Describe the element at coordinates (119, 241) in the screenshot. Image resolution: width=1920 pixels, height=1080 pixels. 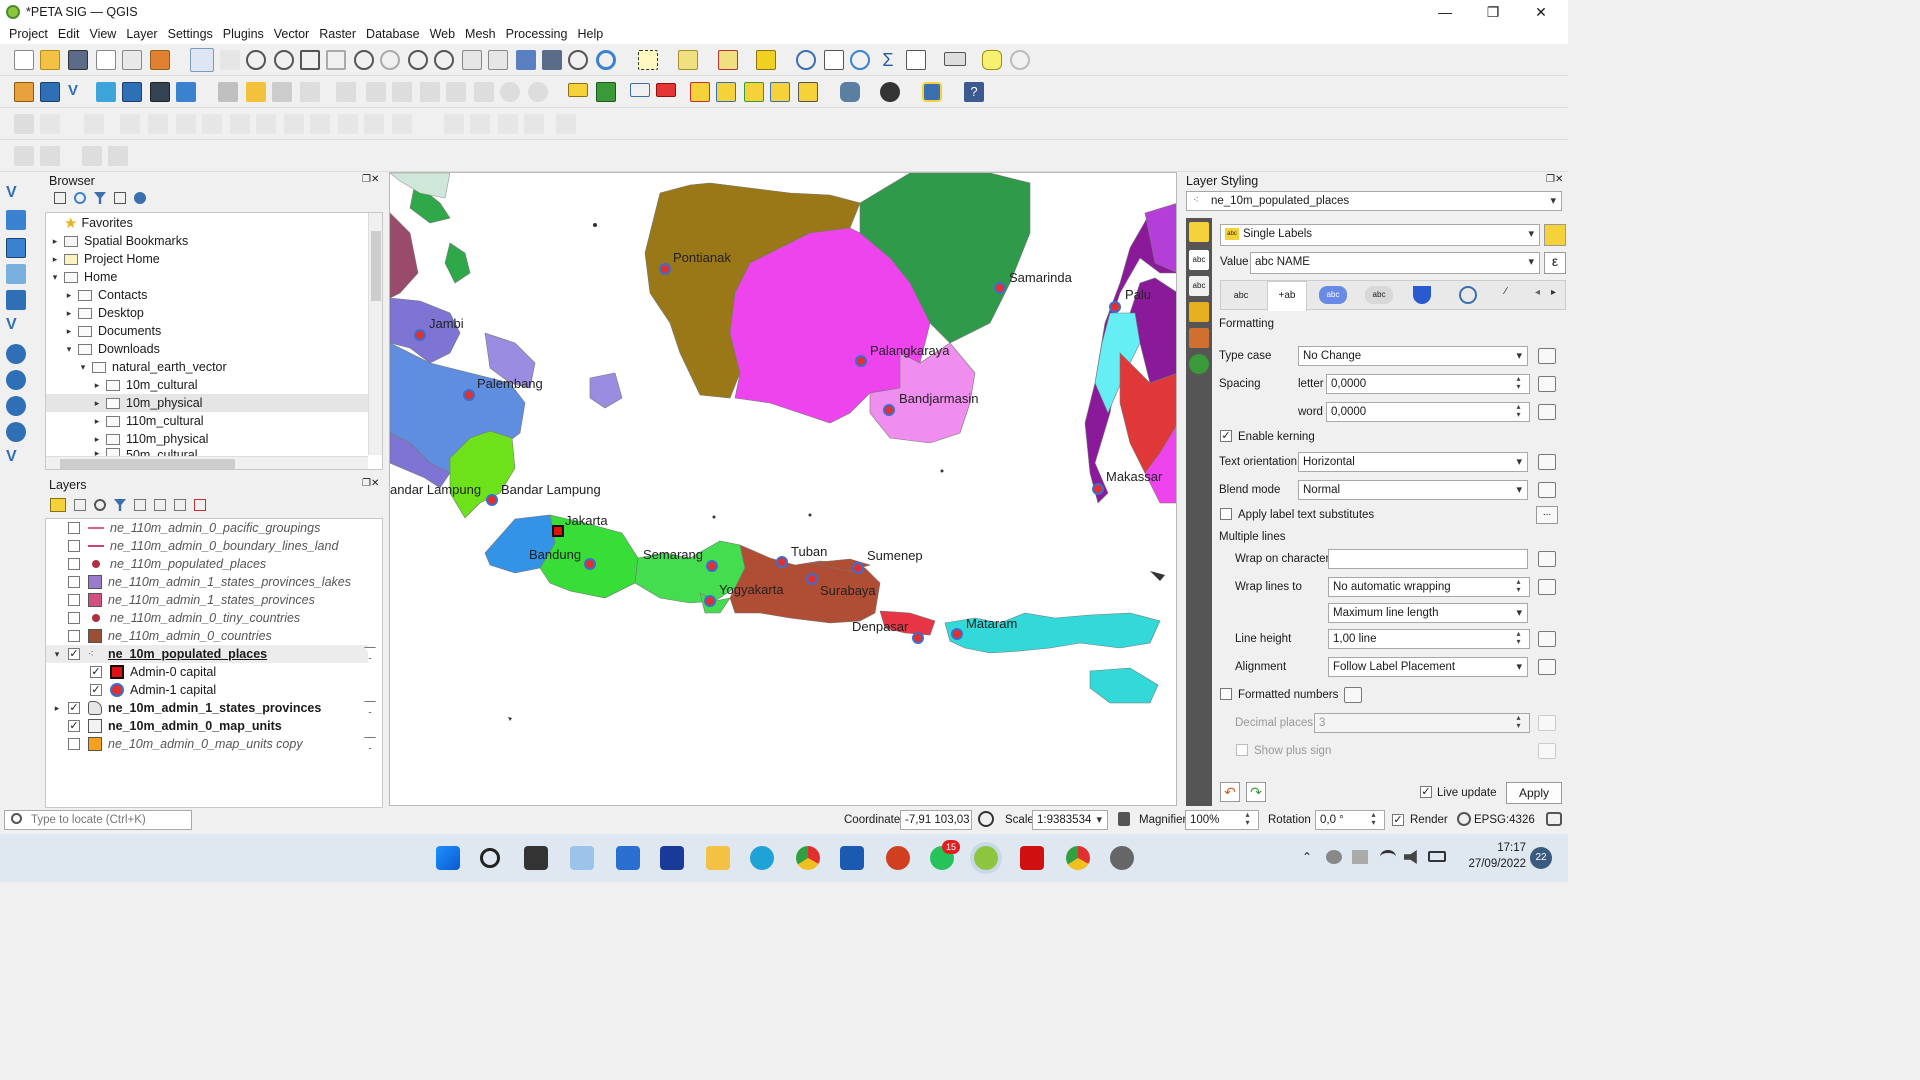
I see `browser-item-spatial-bookmarks: ▸ Spatial Bookmarks` at that location.